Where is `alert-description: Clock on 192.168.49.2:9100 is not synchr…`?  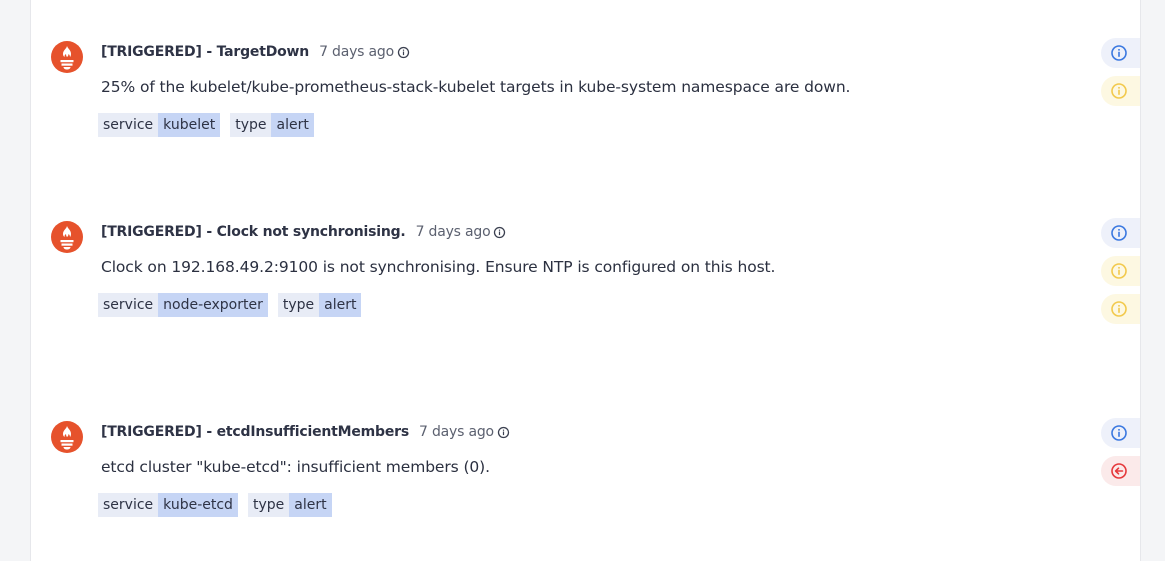 alert-description: Clock on 192.168.49.2:9100 is not synchr… is located at coordinates (438, 267).